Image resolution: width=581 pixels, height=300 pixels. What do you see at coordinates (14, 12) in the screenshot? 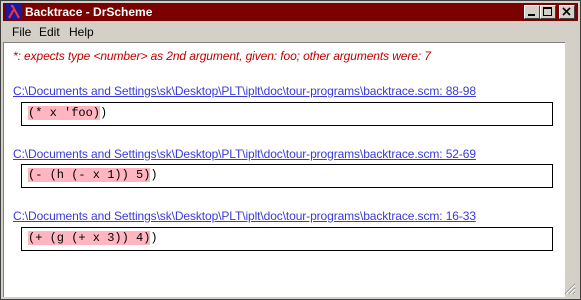
I see `lambda-icon` at bounding box center [14, 12].